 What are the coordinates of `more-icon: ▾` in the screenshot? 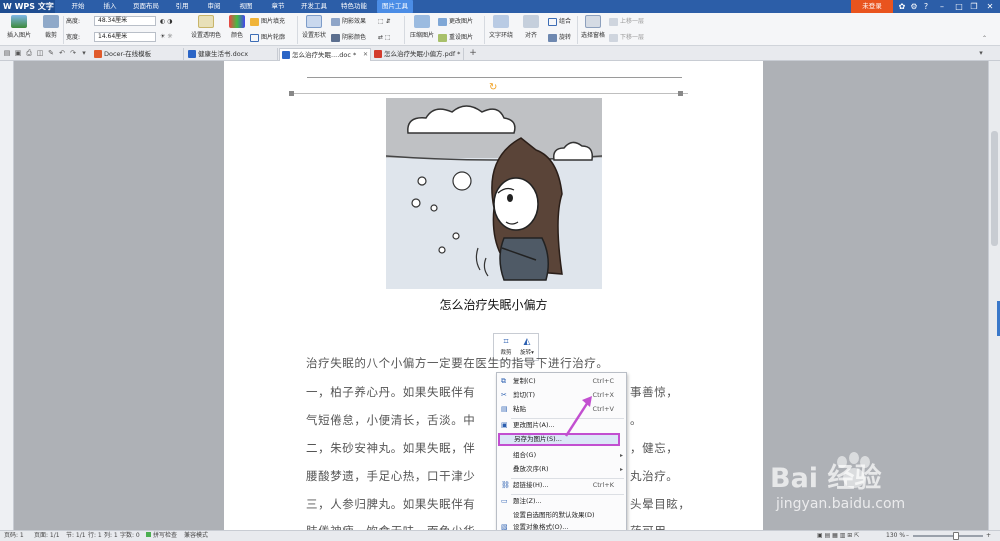 It's located at (84, 53).